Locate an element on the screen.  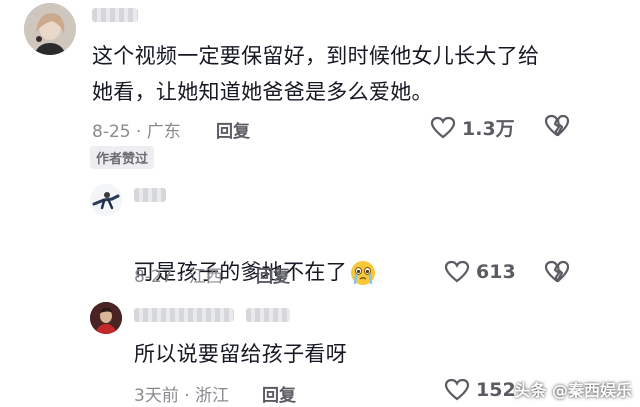
watermark: 头条 @秦西娱乐 is located at coordinates (573, 389).